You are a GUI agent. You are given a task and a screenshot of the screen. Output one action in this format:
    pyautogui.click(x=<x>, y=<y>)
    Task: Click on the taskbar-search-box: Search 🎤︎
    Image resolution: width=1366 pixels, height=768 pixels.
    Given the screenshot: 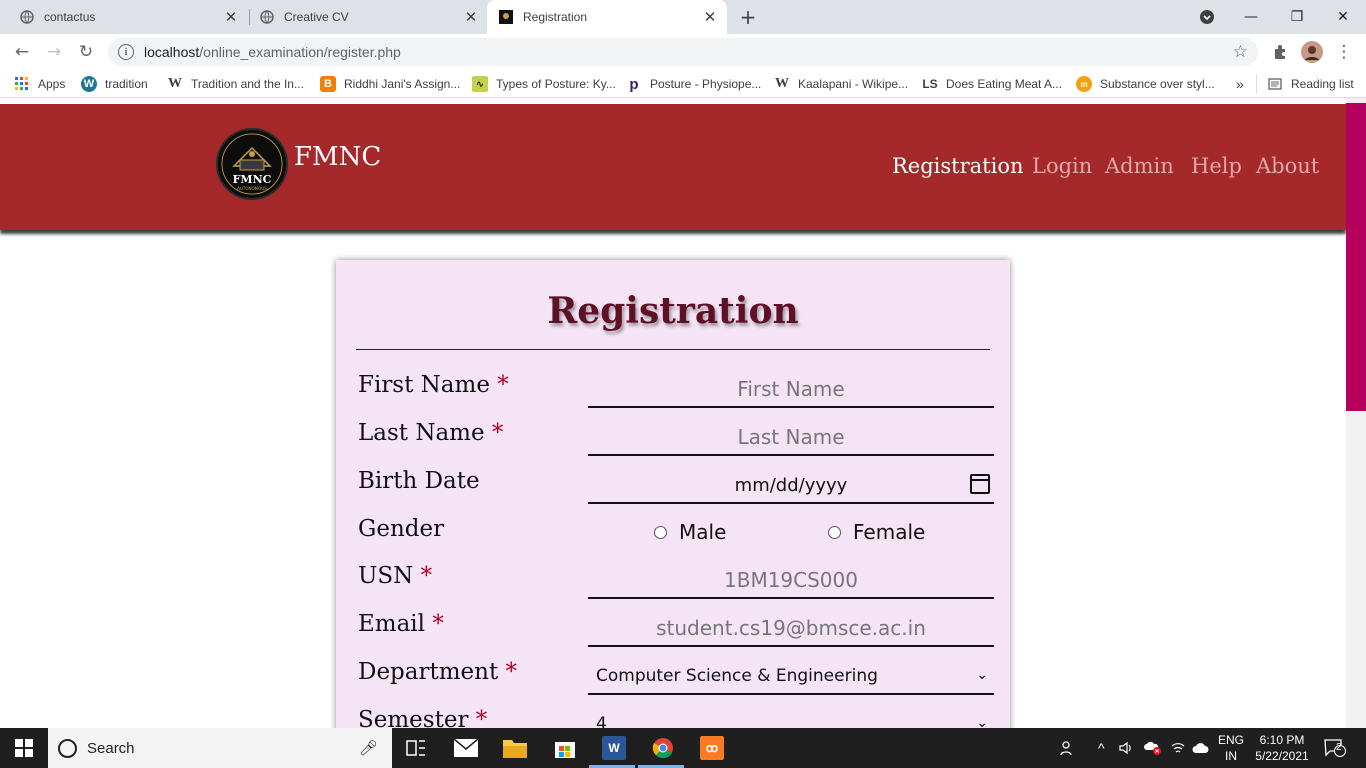 What is the action you would take?
    pyautogui.click(x=220, y=748)
    